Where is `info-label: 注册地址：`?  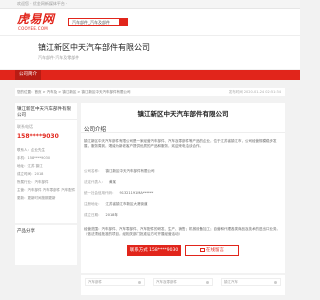 info-label: 注册地址： is located at coordinates (93, 204).